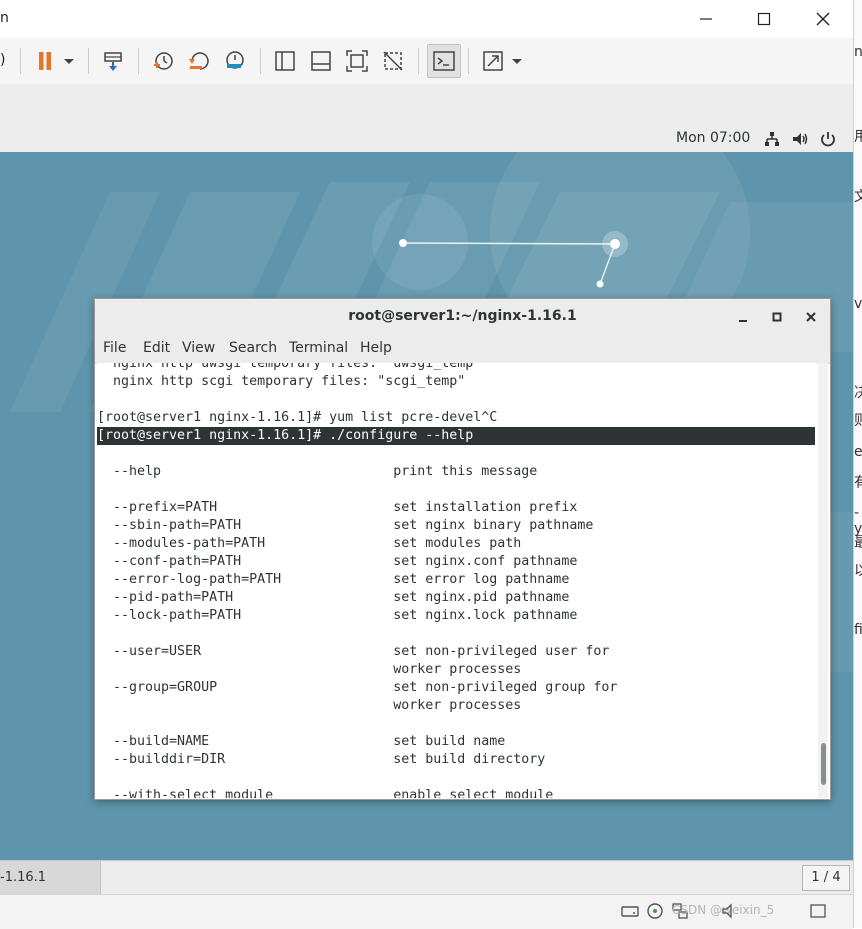  Describe the element at coordinates (285, 61) in the screenshot. I see `library-view-icon` at that location.